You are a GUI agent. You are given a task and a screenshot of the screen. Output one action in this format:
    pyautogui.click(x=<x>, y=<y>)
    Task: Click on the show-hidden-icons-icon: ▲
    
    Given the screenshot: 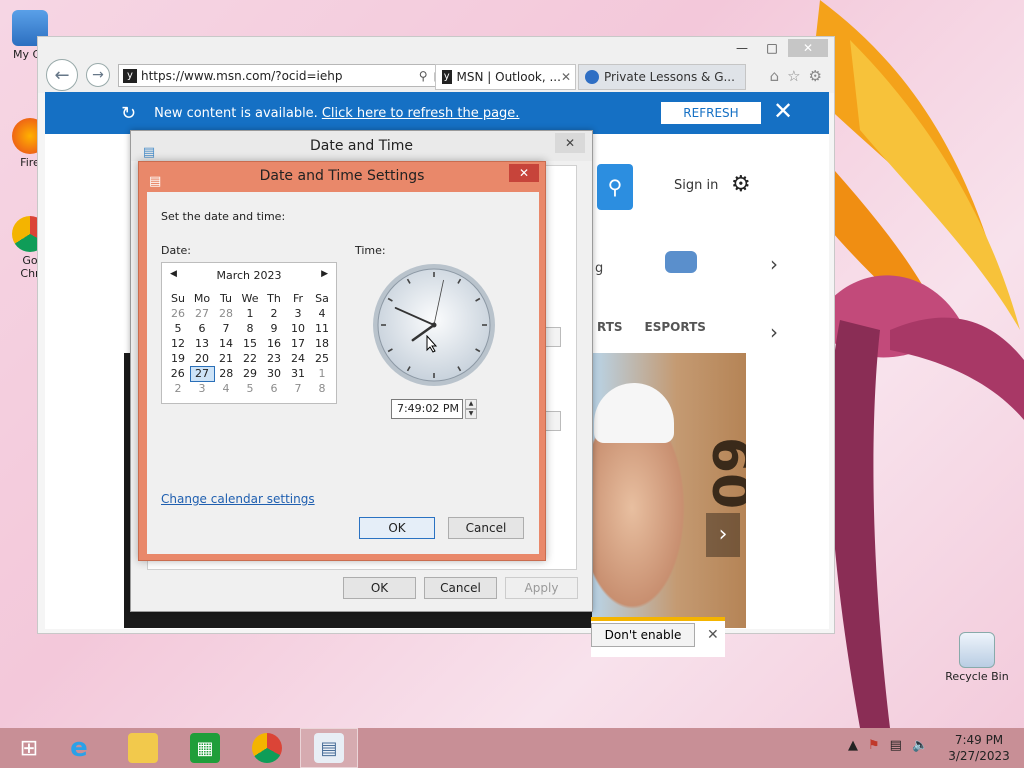 What is the action you would take?
    pyautogui.click(x=853, y=745)
    